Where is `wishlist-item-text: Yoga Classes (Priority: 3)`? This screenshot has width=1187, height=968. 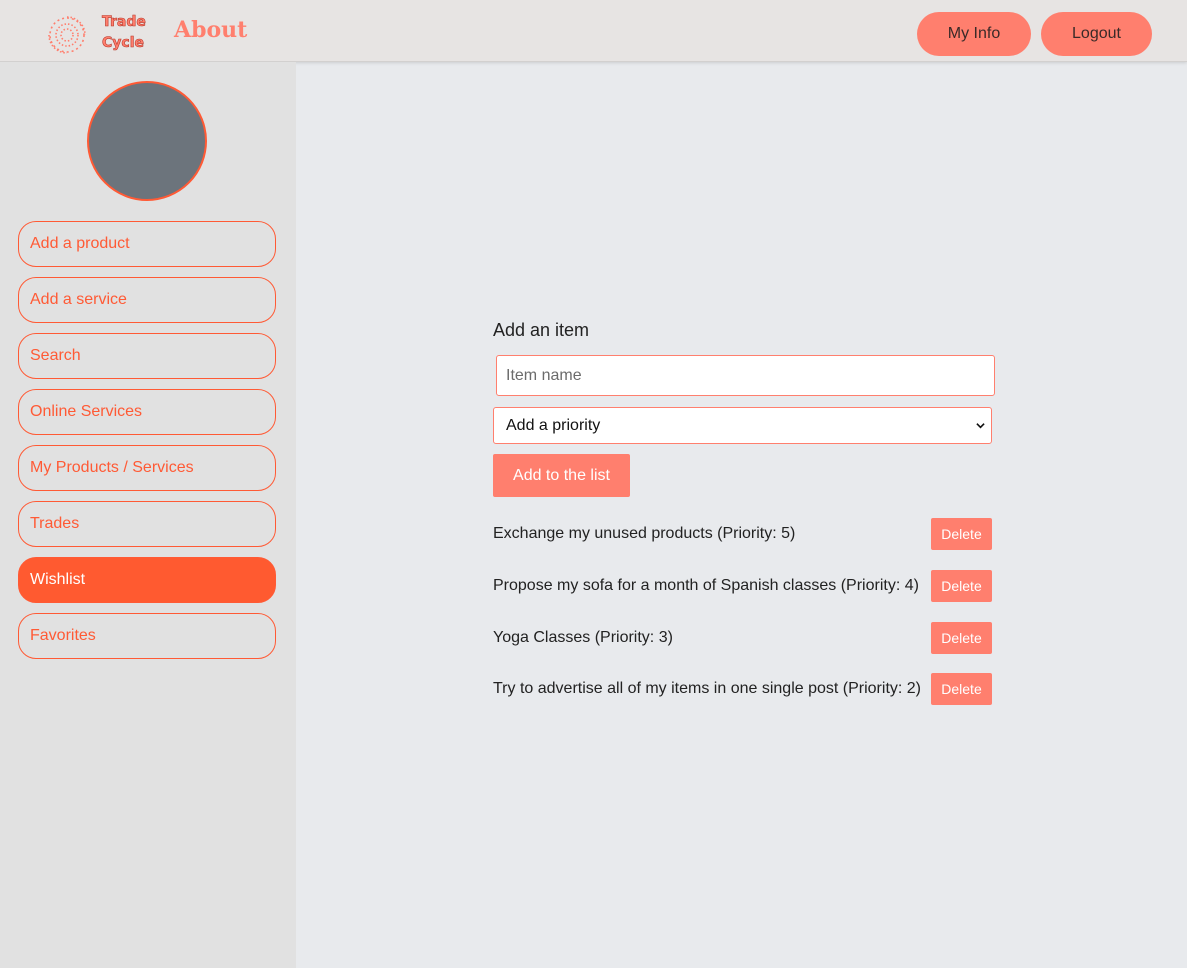
wishlist-item-text: Yoga Classes (Priority: 3) is located at coordinates (583, 637).